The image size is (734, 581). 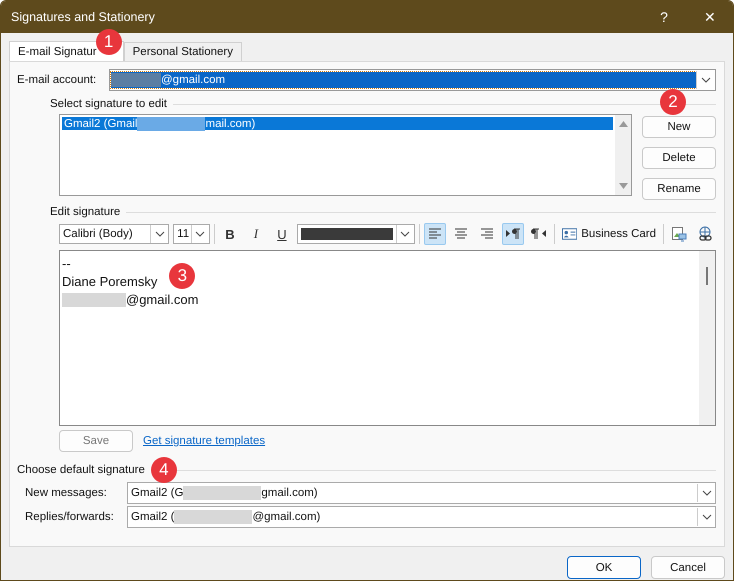 What do you see at coordinates (101, 124) in the screenshot?
I see `item-text: Gmail2 (Gmail` at bounding box center [101, 124].